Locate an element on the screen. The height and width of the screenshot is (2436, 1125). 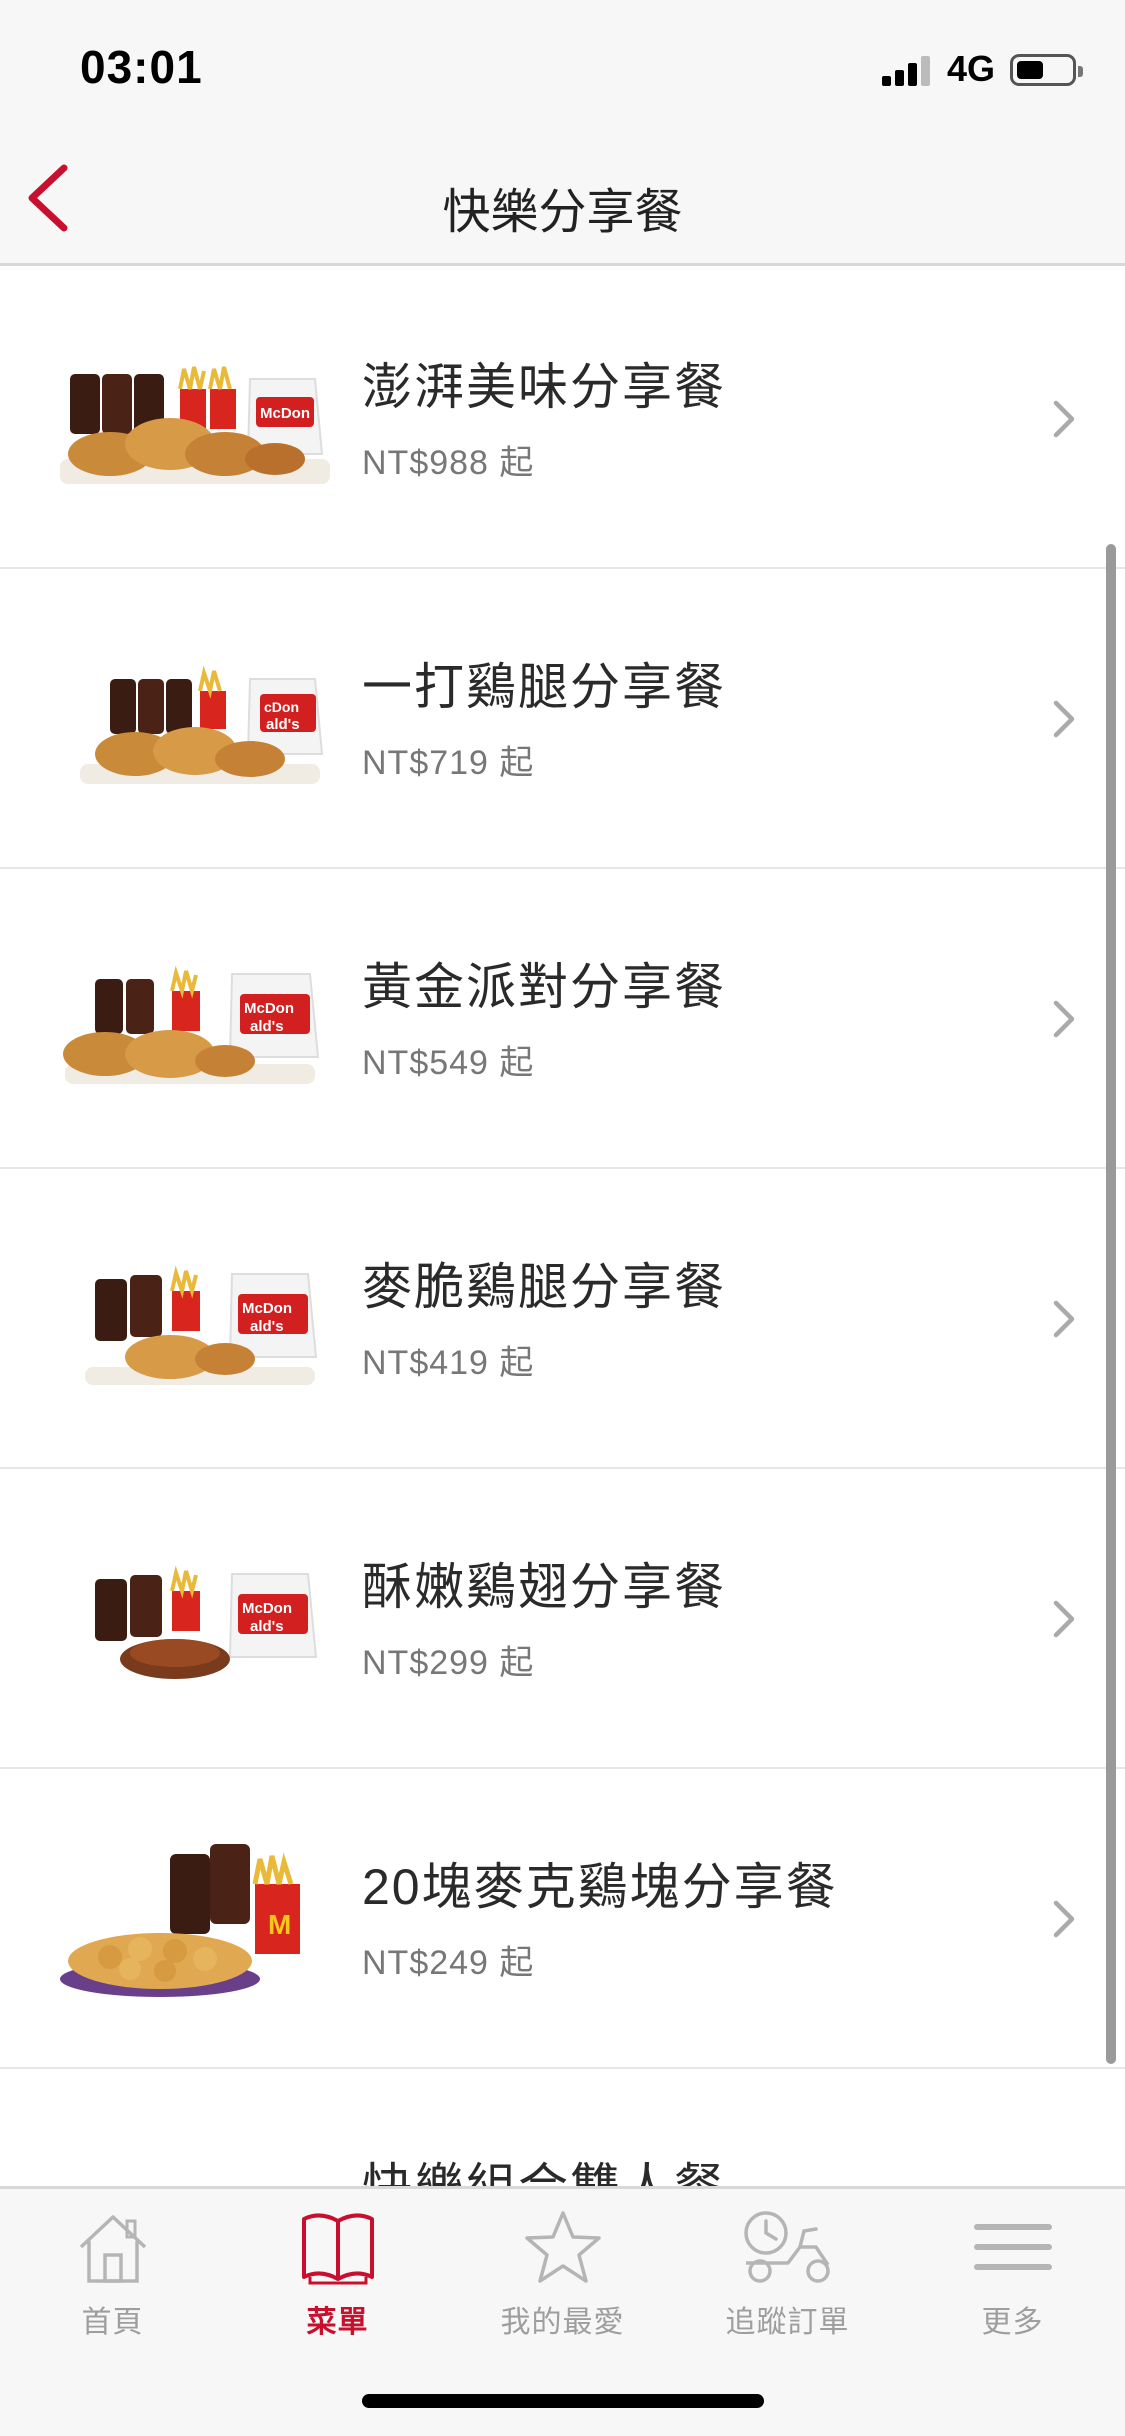
tab-track-order: 追蹤訂單 is located at coordinates (787, 2277).